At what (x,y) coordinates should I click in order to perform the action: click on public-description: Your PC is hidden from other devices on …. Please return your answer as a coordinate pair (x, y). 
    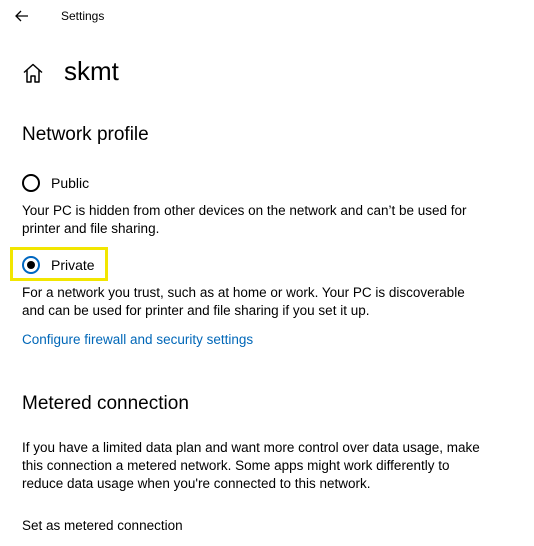
    Looking at the image, I should click on (244, 219).